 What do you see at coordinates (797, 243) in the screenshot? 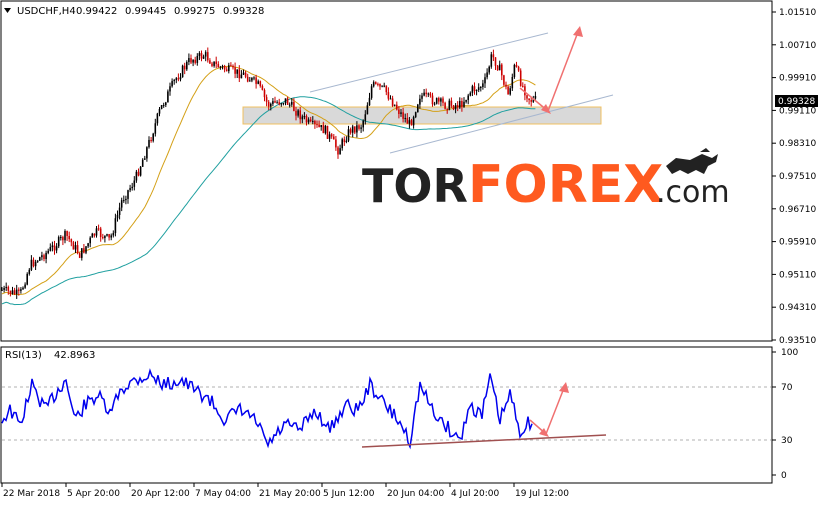
I see `price-tick-label: 0.95910` at bounding box center [797, 243].